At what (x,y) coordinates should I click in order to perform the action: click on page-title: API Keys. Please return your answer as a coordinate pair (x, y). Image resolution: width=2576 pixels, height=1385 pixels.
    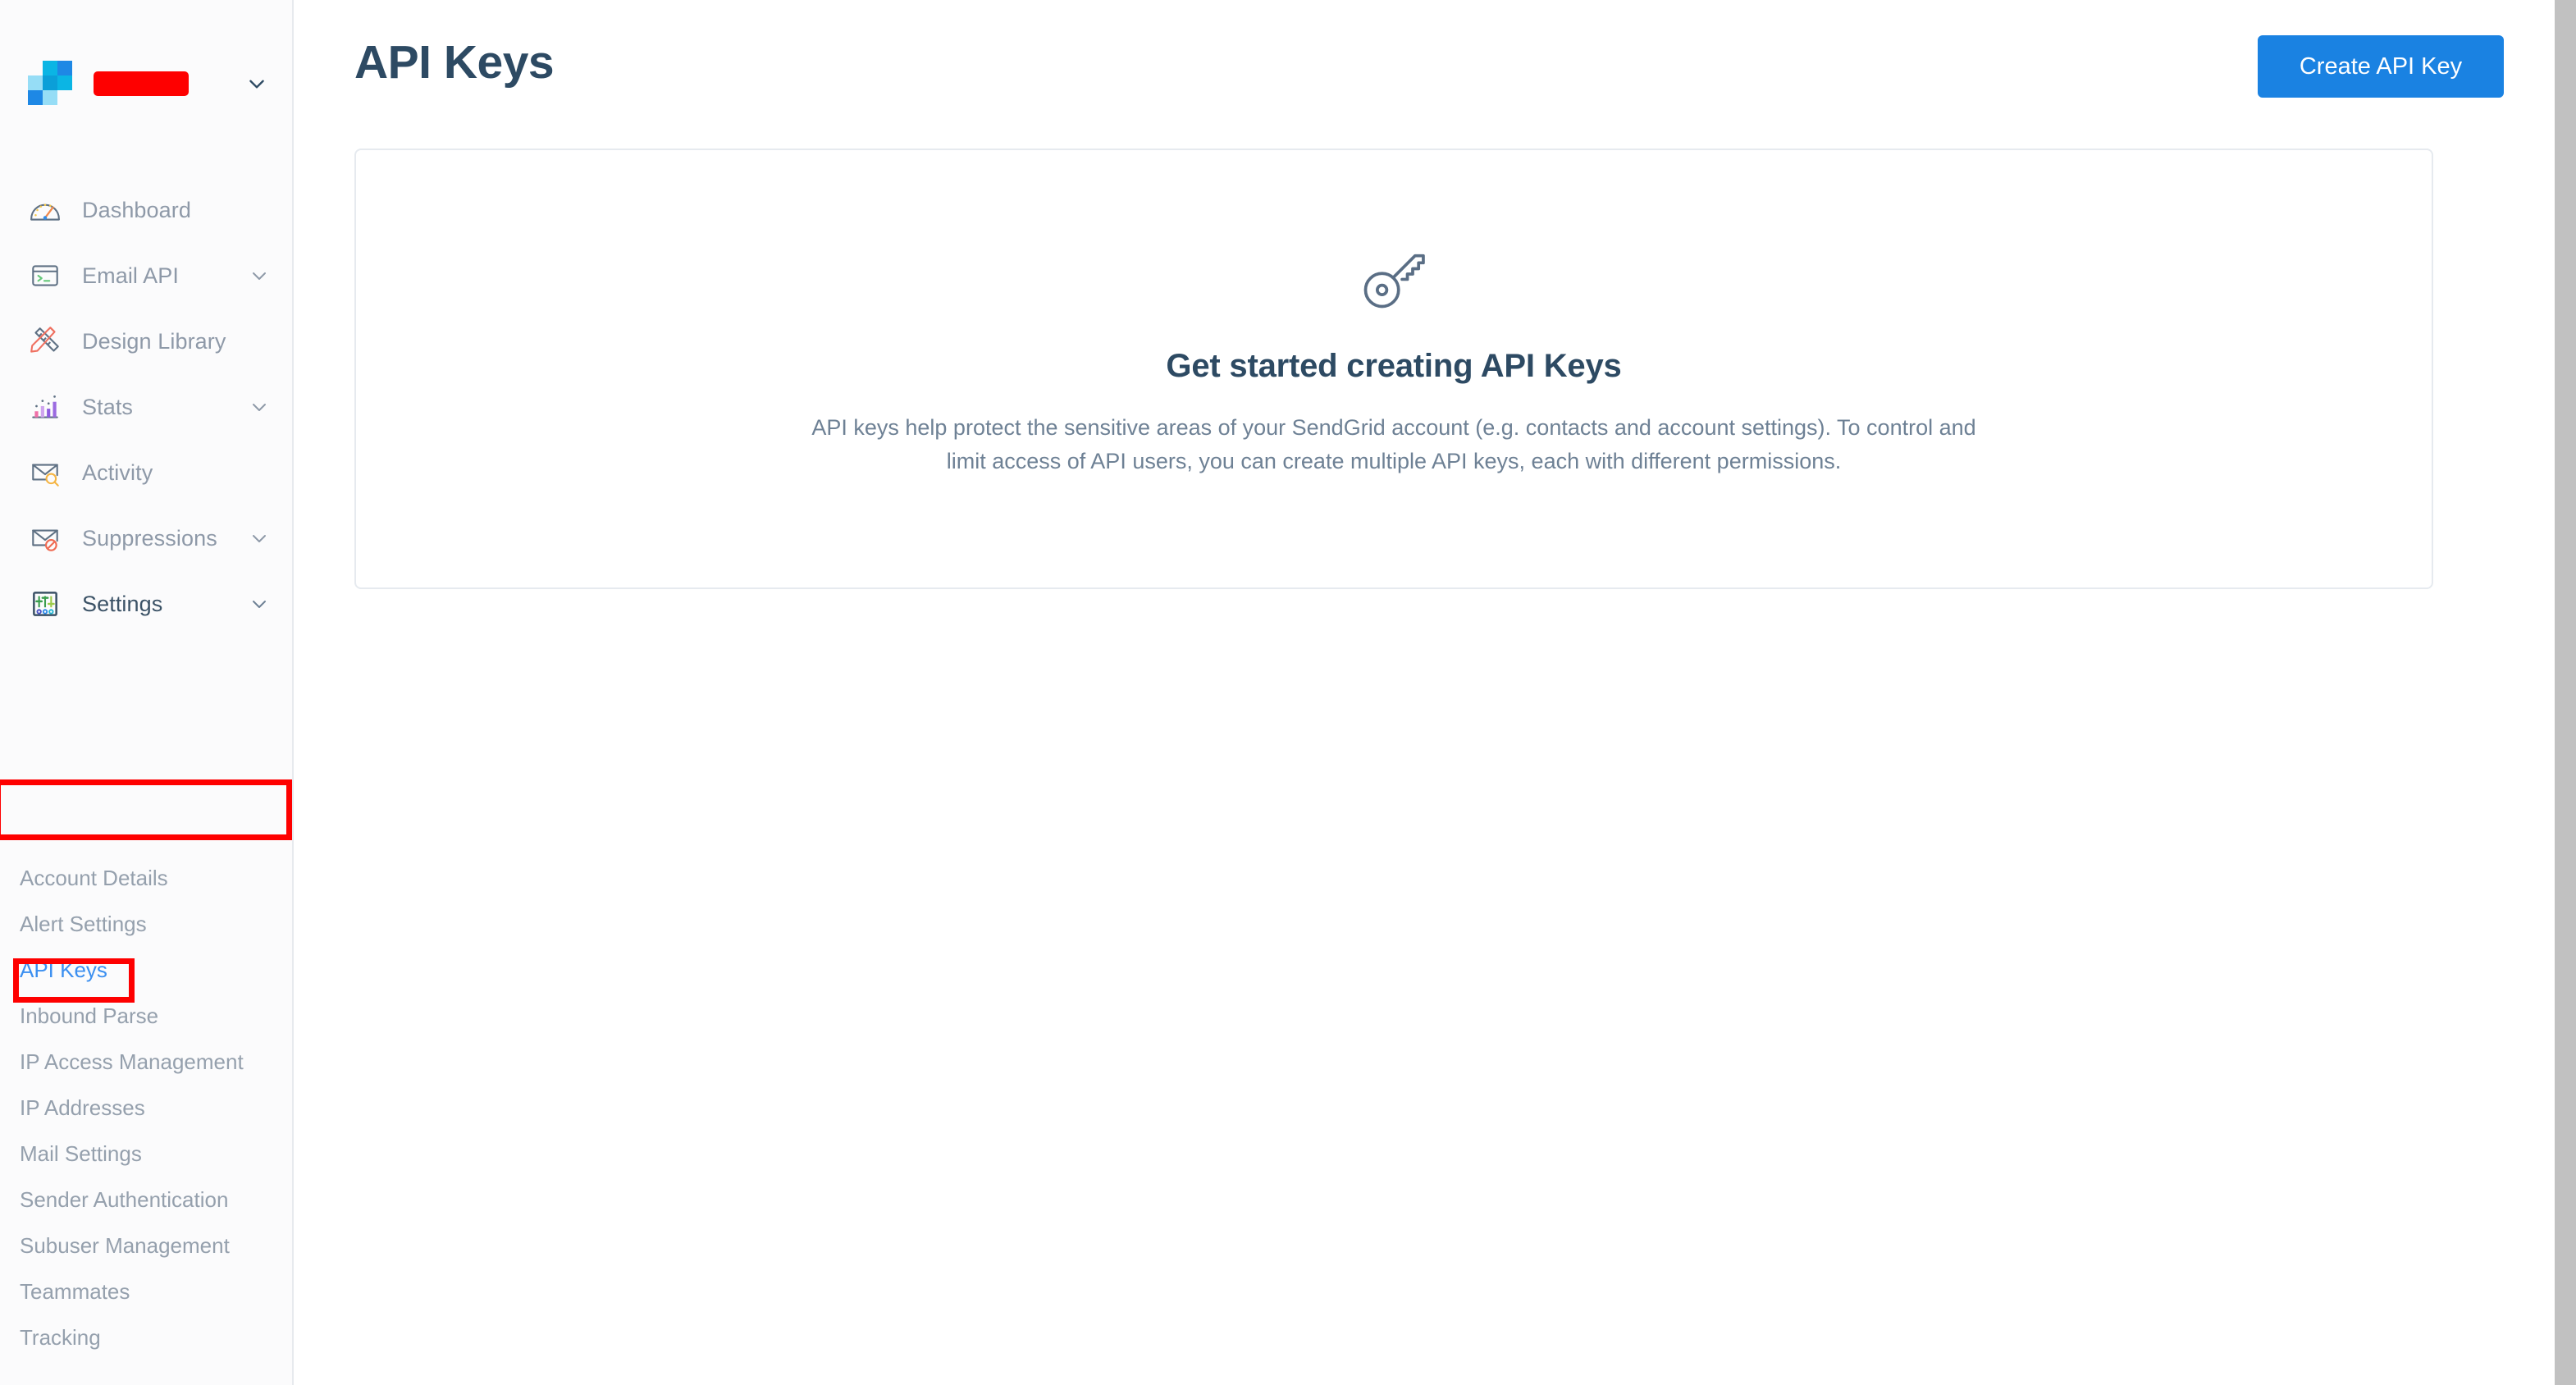
    Looking at the image, I should click on (455, 63).